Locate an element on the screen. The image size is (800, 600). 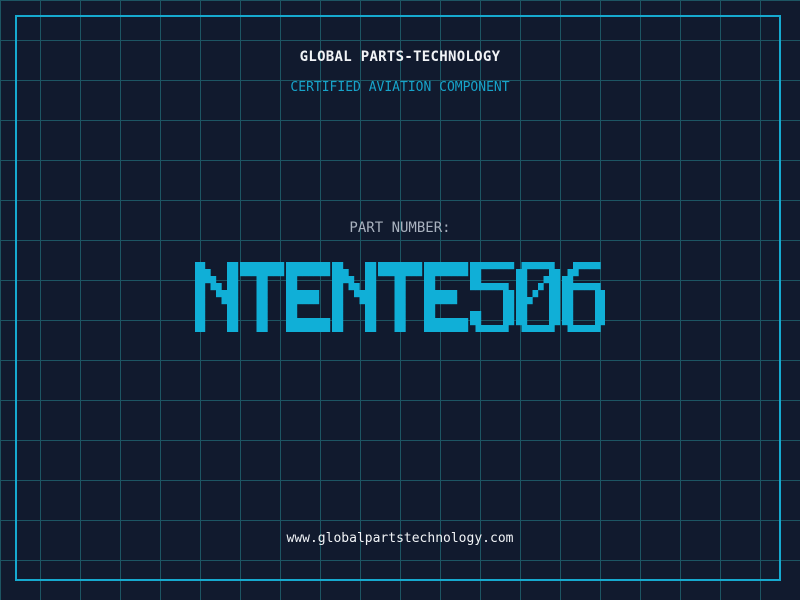
part-number-value is located at coordinates (400, 300).